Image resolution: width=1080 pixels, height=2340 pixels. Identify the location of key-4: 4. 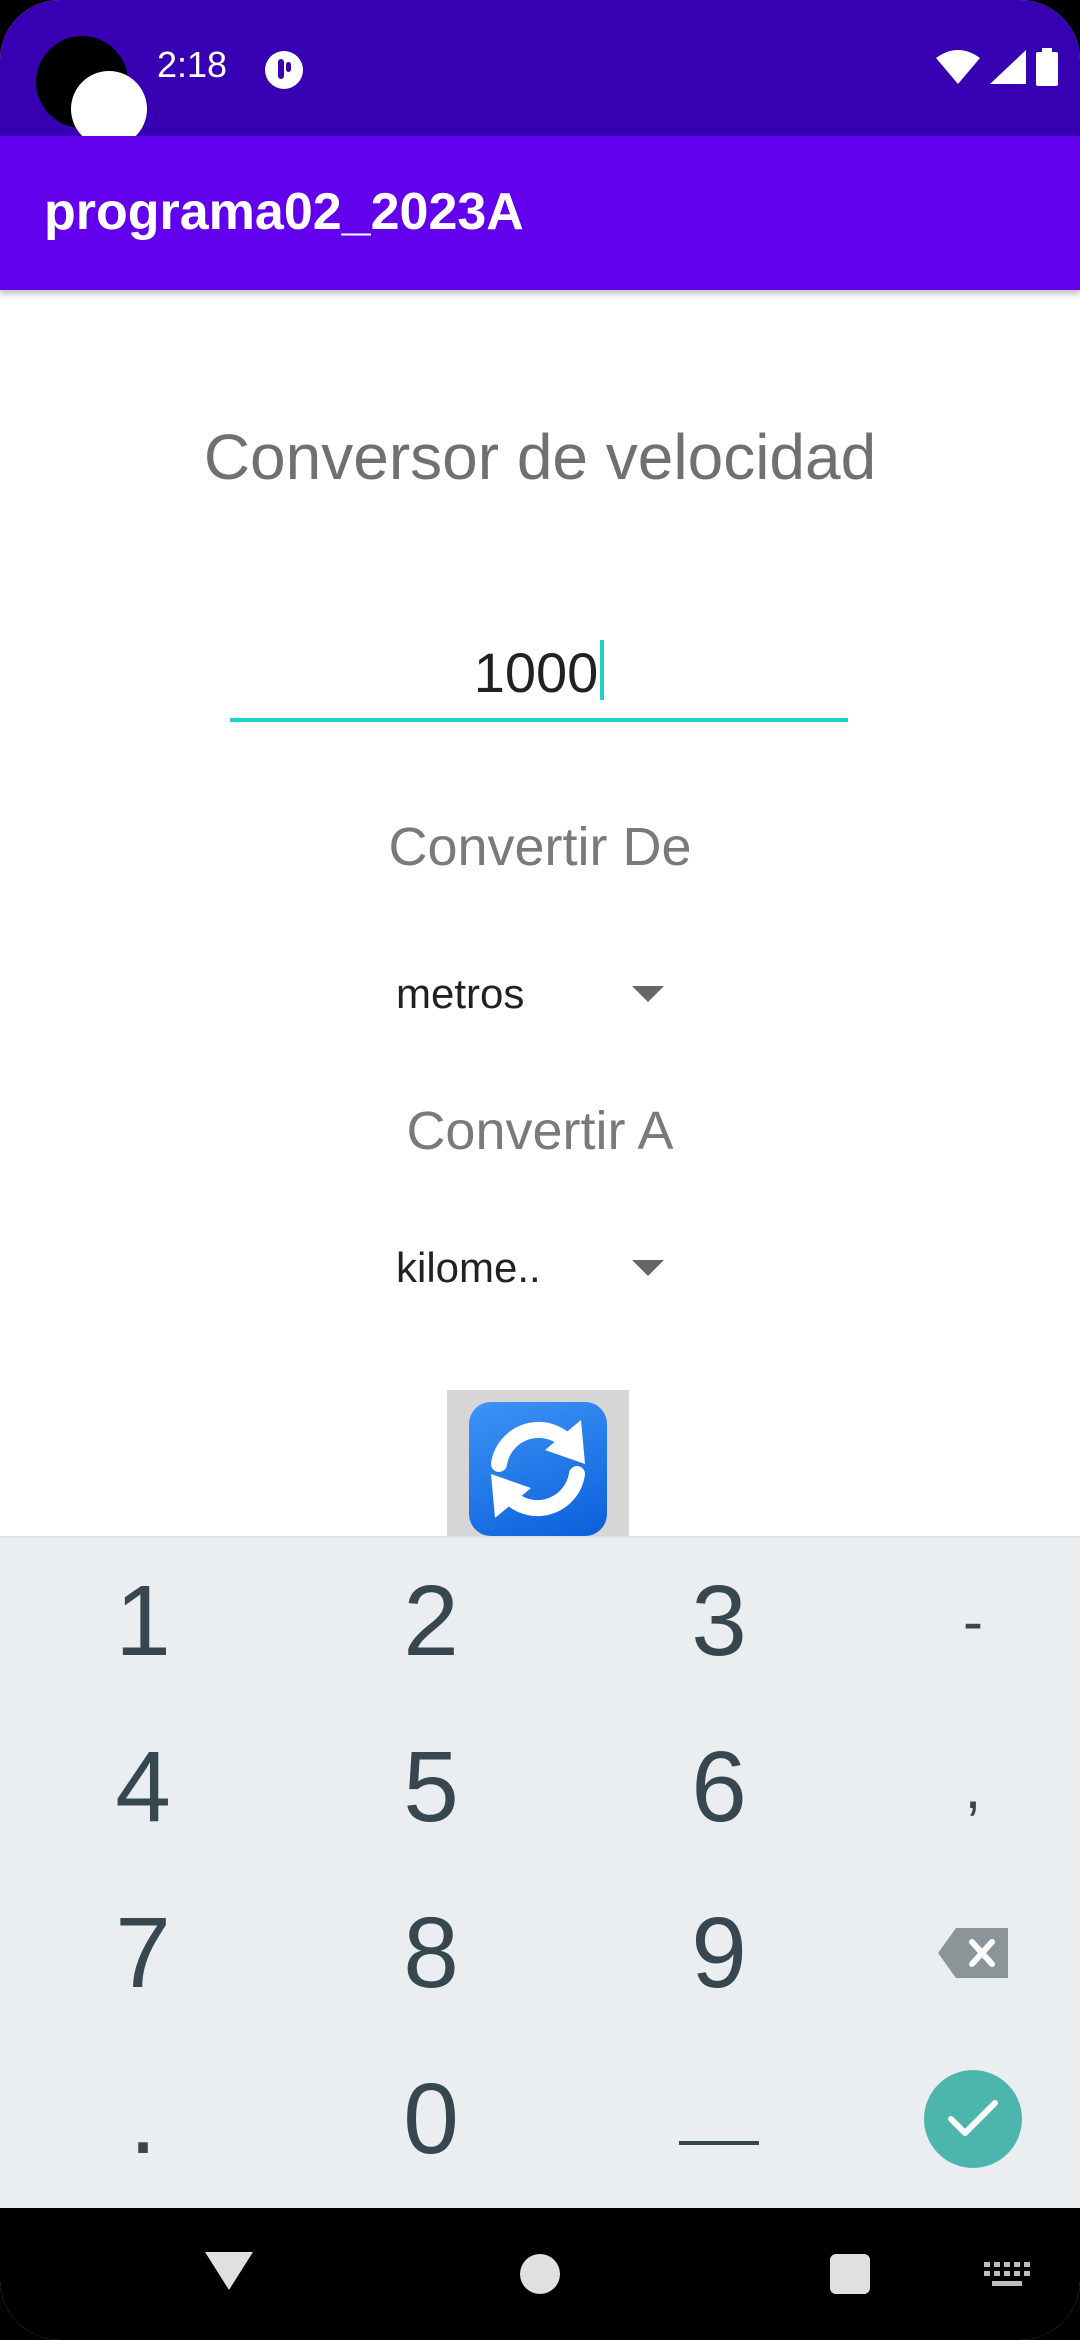
(143, 1787).